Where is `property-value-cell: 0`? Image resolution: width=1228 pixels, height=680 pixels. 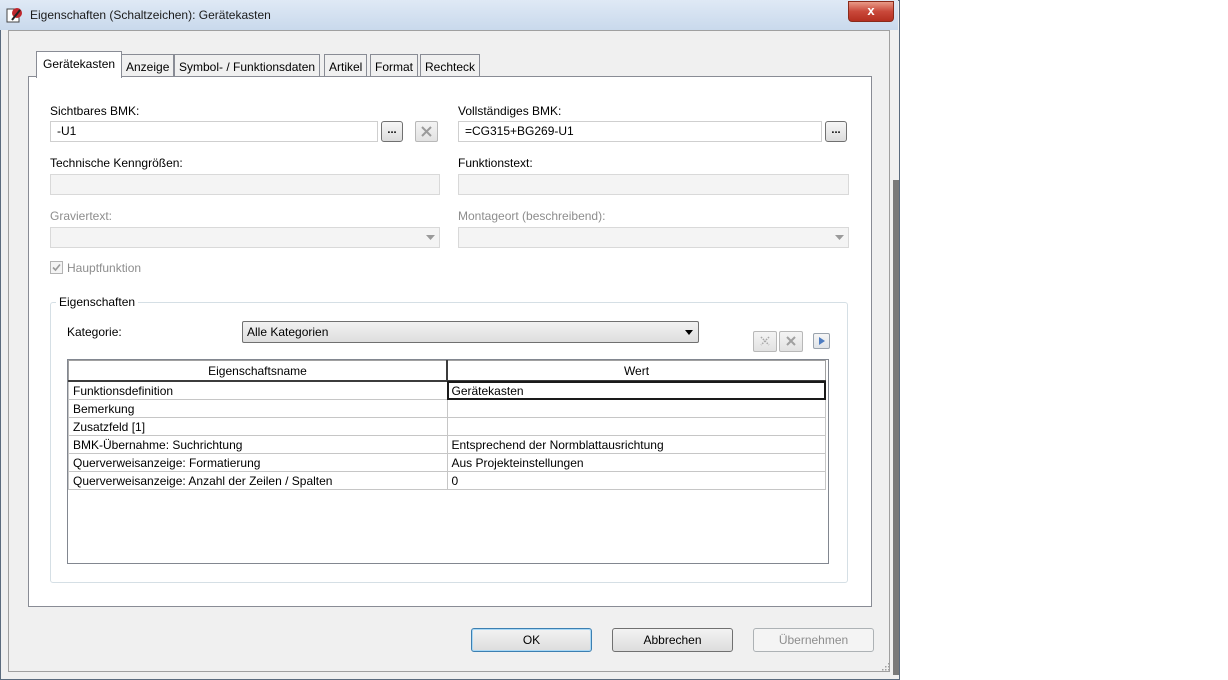 property-value-cell: 0 is located at coordinates (636, 480).